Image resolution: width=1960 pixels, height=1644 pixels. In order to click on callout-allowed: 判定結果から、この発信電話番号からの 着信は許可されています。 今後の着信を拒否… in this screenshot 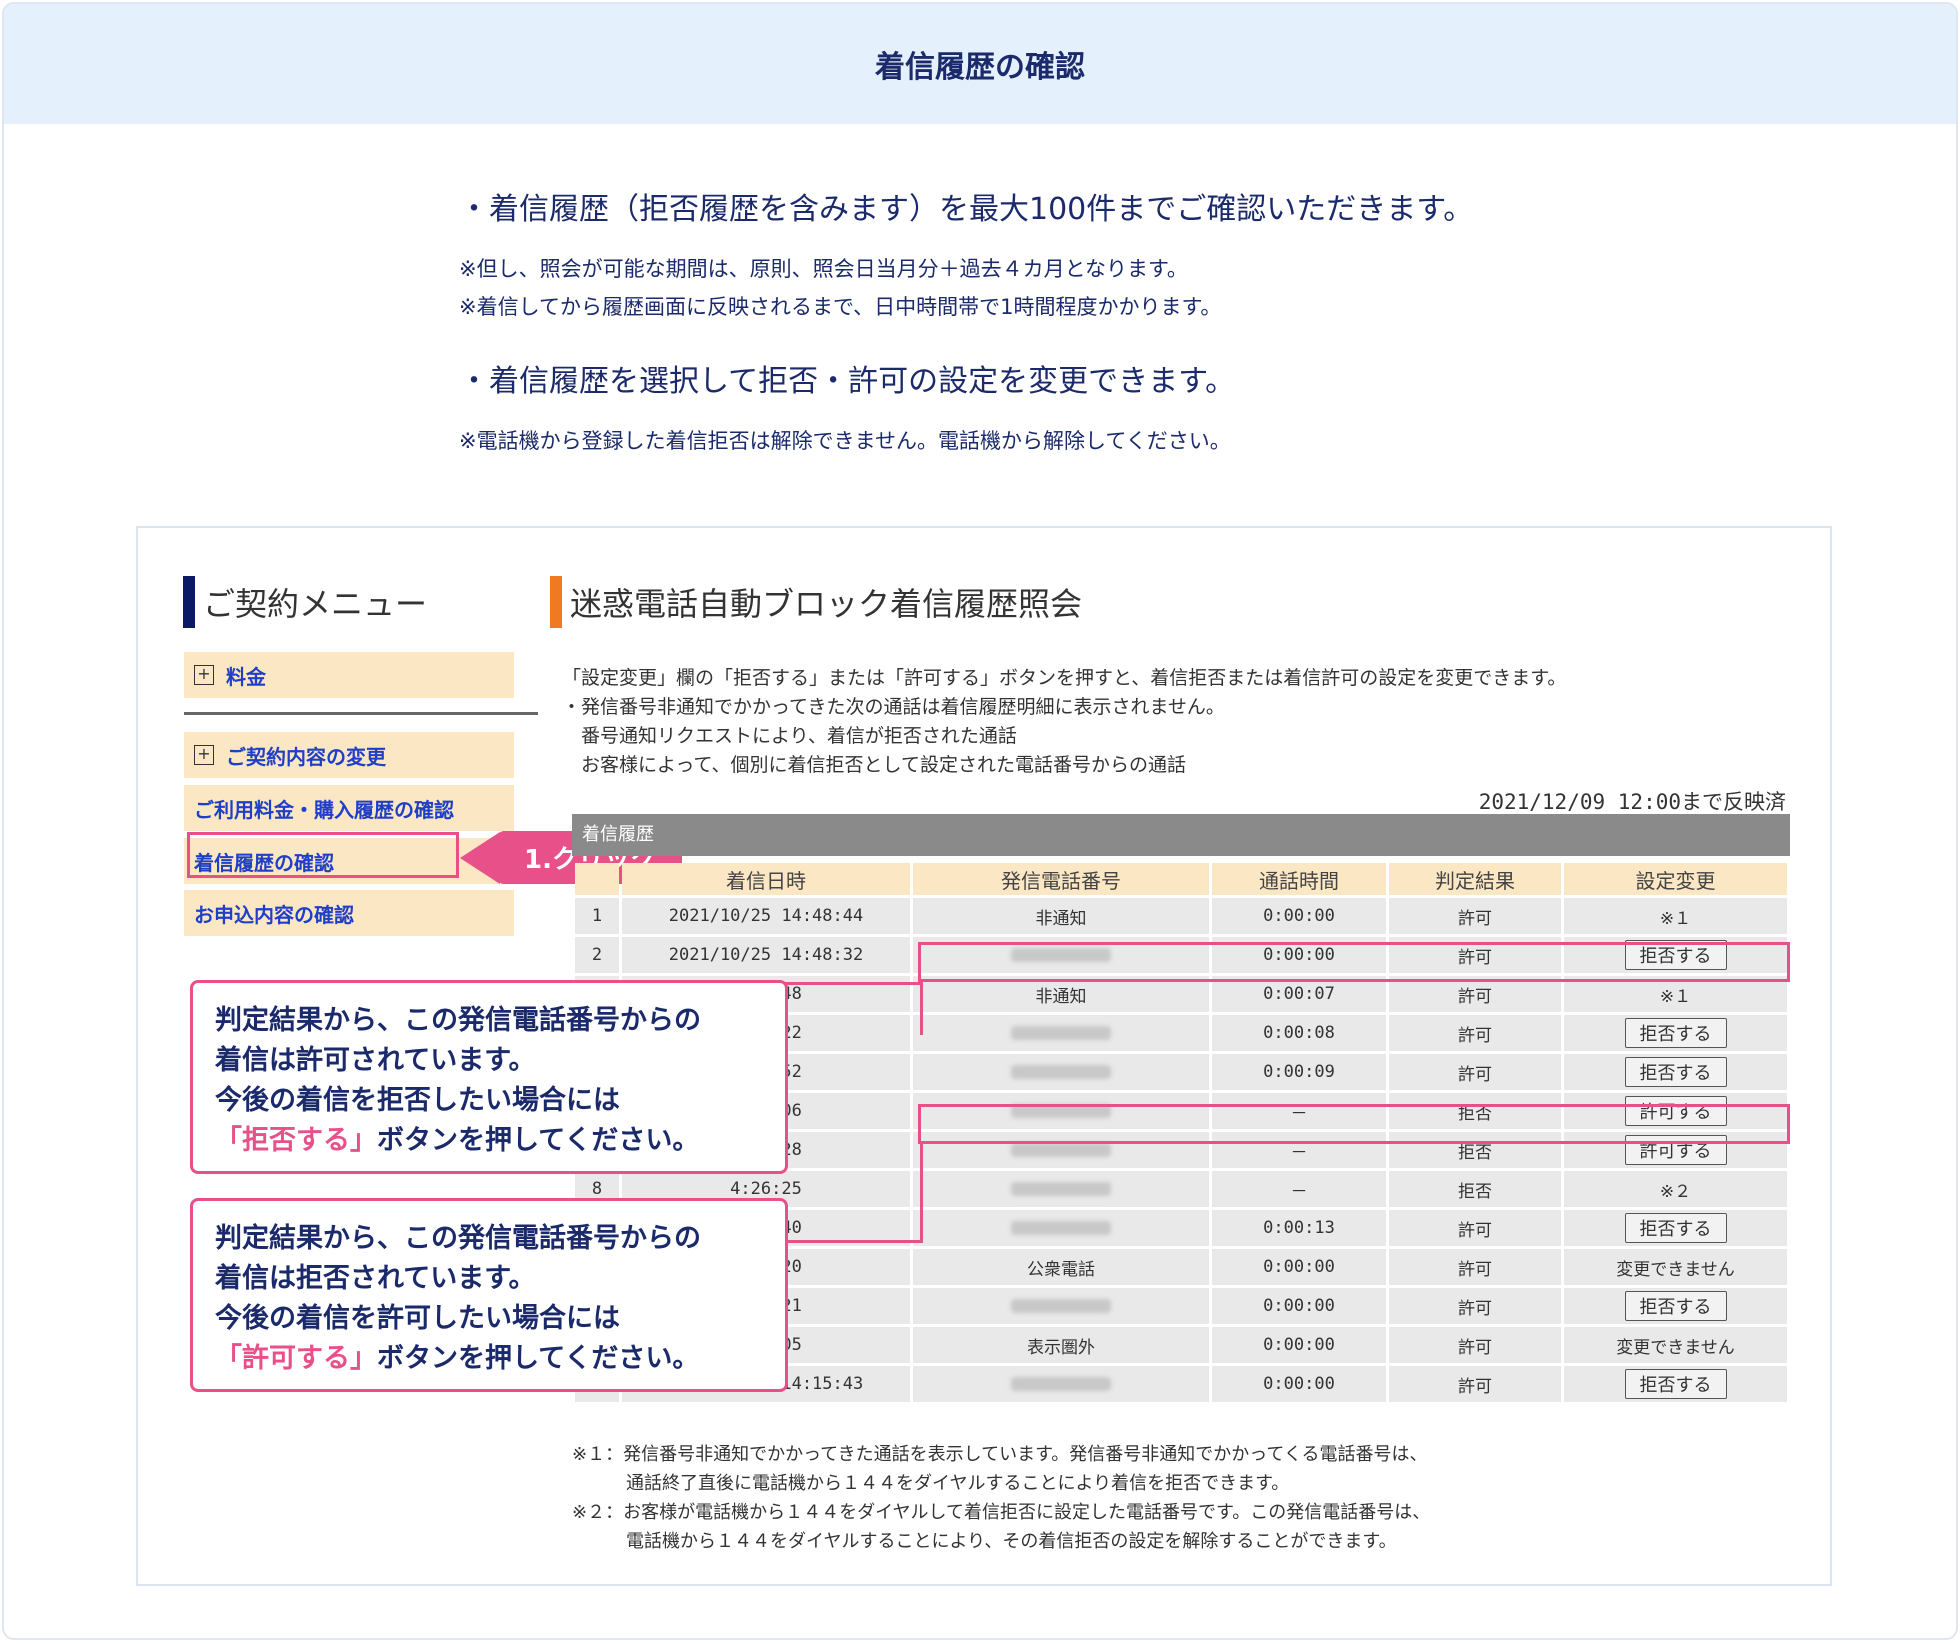, I will do `click(489, 1077)`.